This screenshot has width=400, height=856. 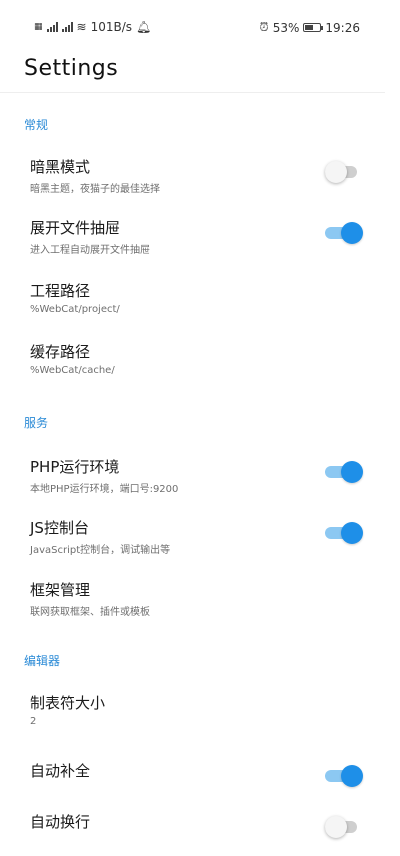 I want to click on setting-subtitle: 2, so click(x=33, y=721).